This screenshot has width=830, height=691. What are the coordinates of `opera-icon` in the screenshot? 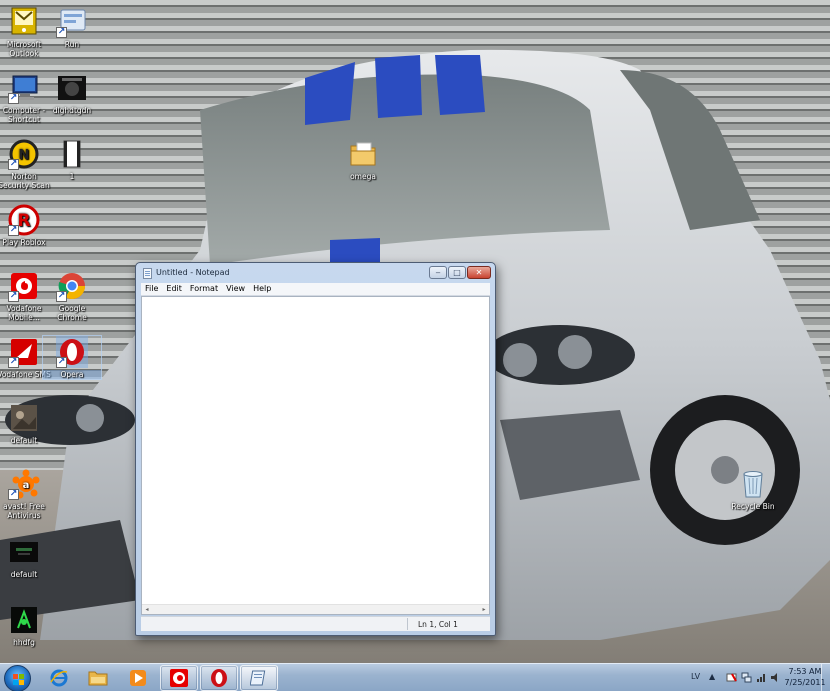 It's located at (219, 678).